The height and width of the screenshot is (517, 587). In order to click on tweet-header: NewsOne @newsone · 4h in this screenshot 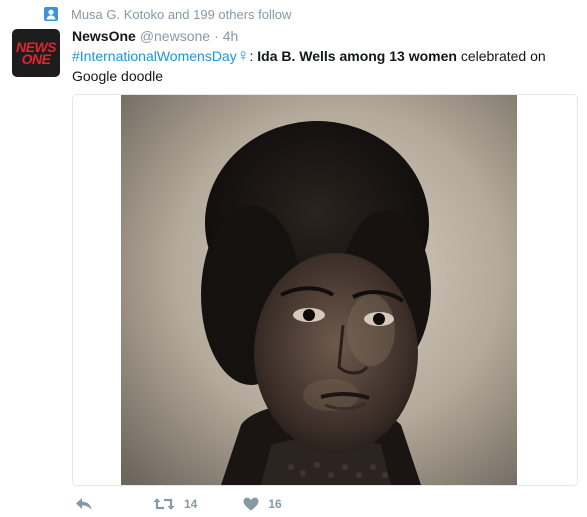, I will do `click(155, 37)`.